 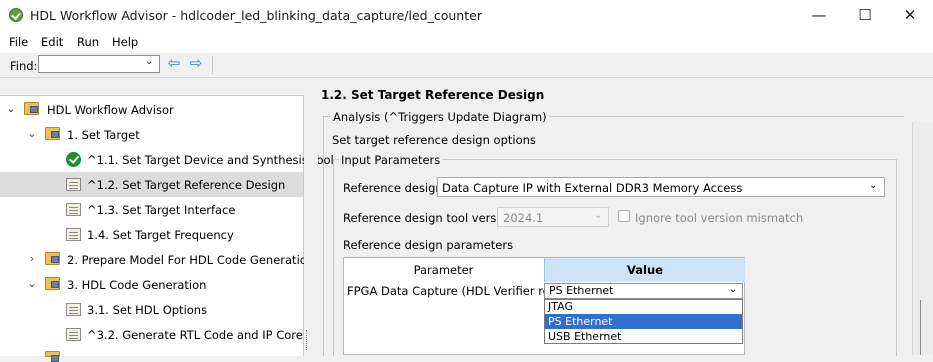 I want to click on maximize-button: ☐, so click(x=865, y=15).